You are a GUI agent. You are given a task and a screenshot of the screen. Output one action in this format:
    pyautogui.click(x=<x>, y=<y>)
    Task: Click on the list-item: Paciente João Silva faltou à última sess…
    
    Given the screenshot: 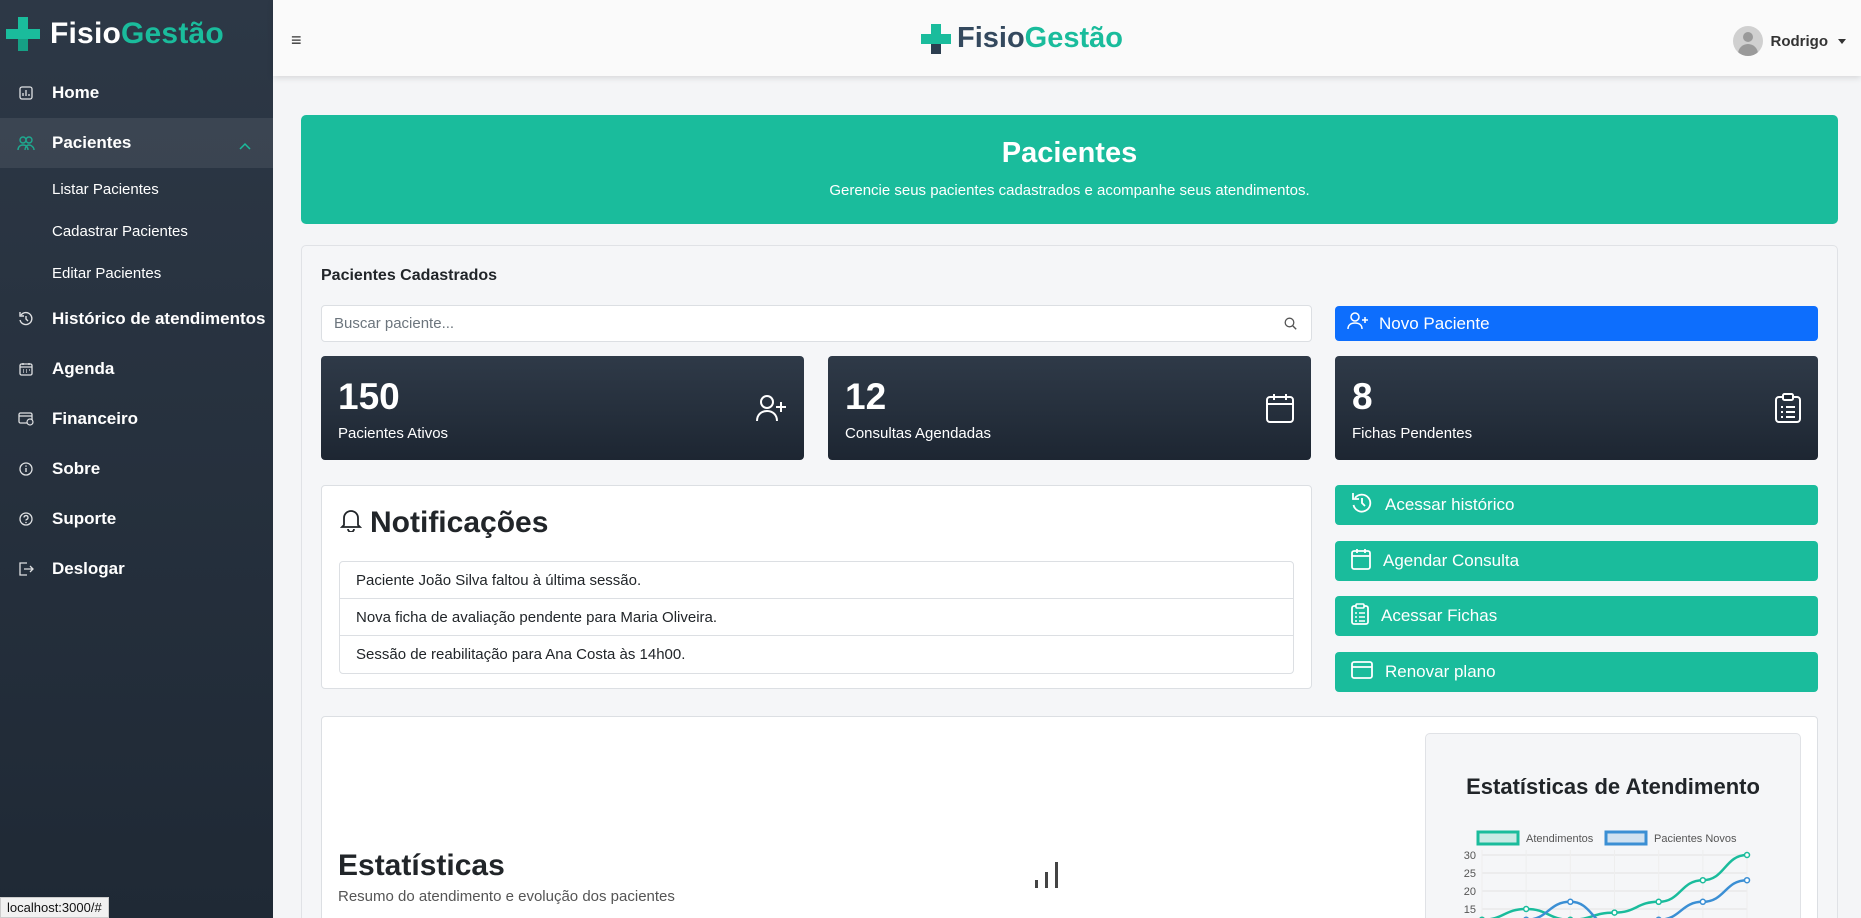 What is the action you would take?
    pyautogui.click(x=816, y=580)
    